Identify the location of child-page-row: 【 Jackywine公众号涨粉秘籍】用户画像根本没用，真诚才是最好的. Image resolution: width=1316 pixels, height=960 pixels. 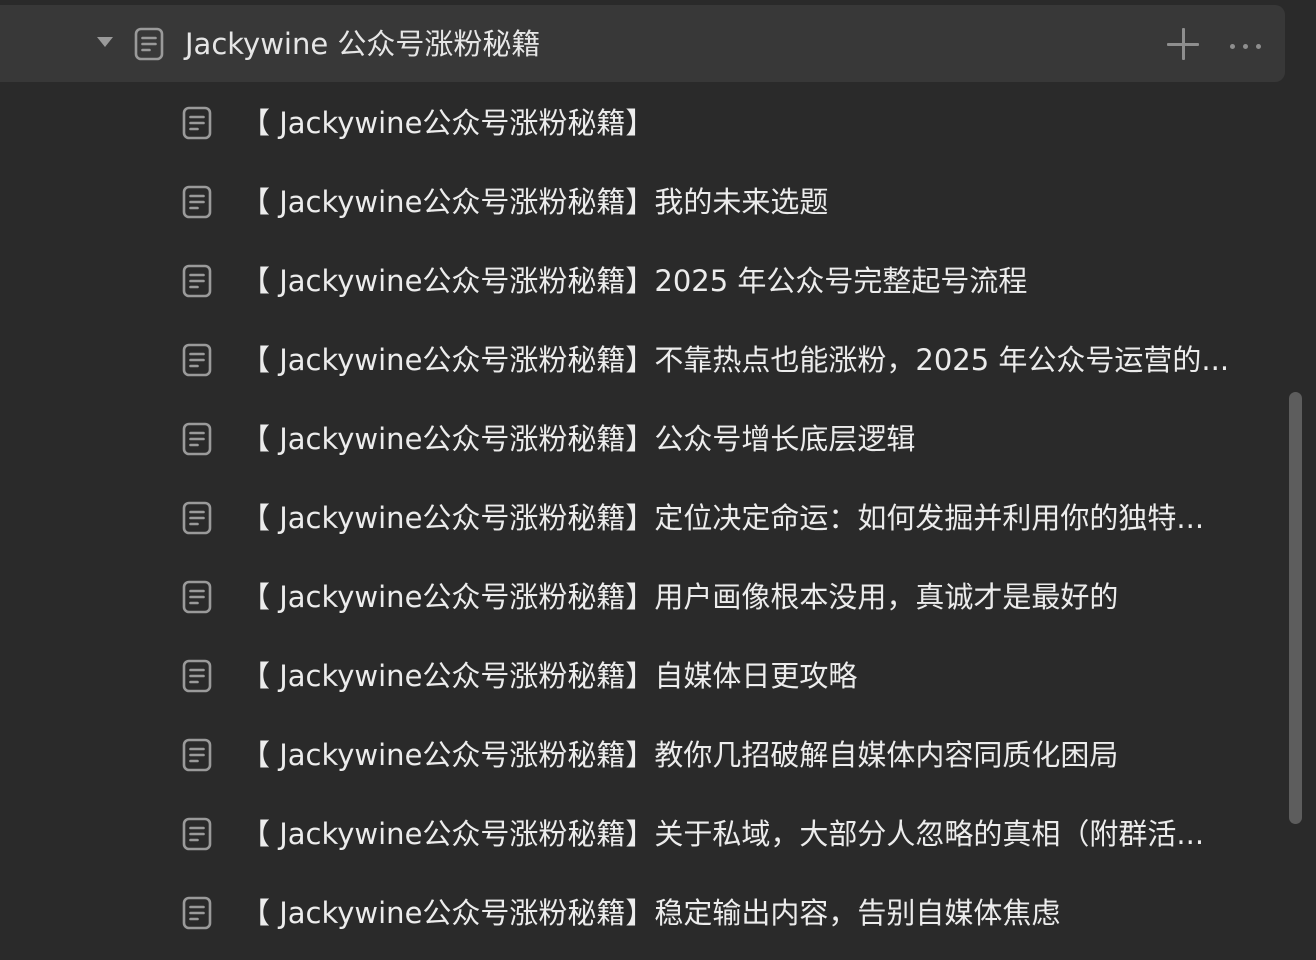
(658, 597).